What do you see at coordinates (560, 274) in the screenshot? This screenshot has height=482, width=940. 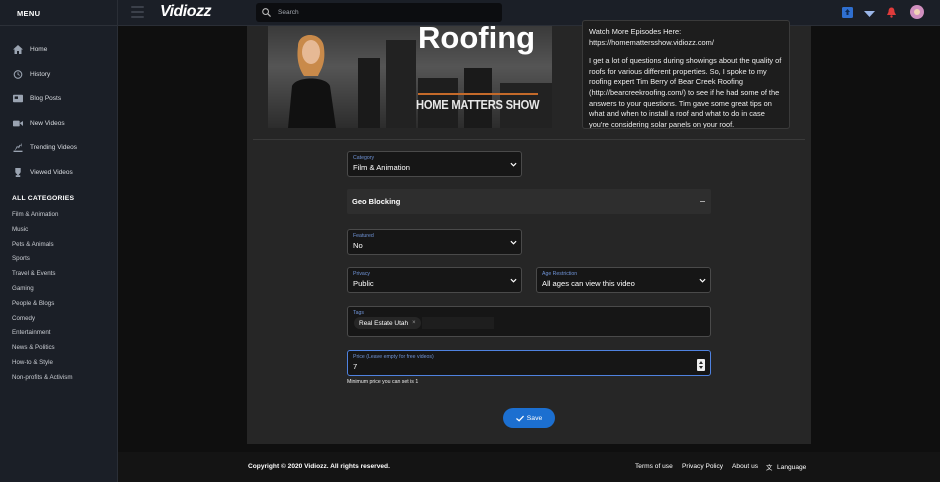 I see `field-label: Age Restriction` at bounding box center [560, 274].